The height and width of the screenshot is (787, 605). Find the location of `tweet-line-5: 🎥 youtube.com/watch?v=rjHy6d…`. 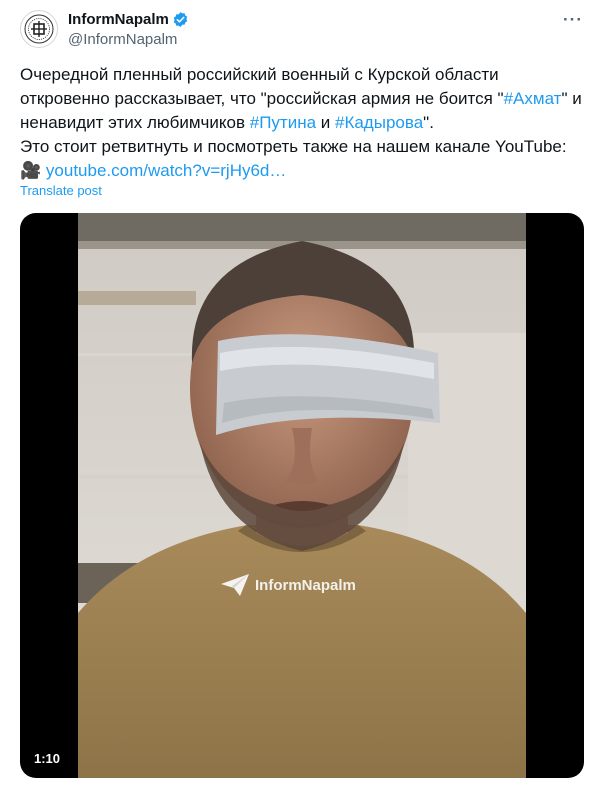

tweet-line-5: 🎥 youtube.com/watch?v=rjHy6d… is located at coordinates (305, 171).